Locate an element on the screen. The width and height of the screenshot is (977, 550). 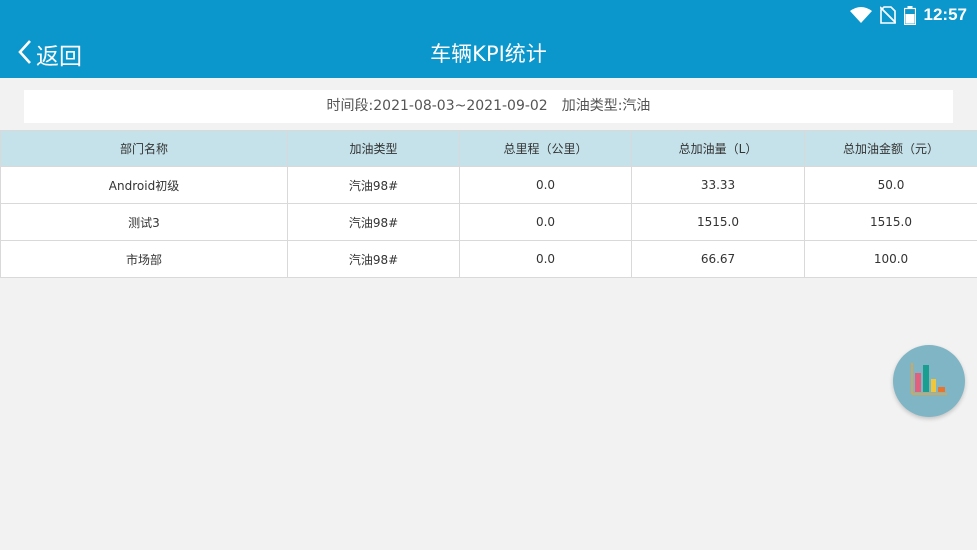
column-header-fuel-amount: 总加油金额（元） is located at coordinates (890, 148).